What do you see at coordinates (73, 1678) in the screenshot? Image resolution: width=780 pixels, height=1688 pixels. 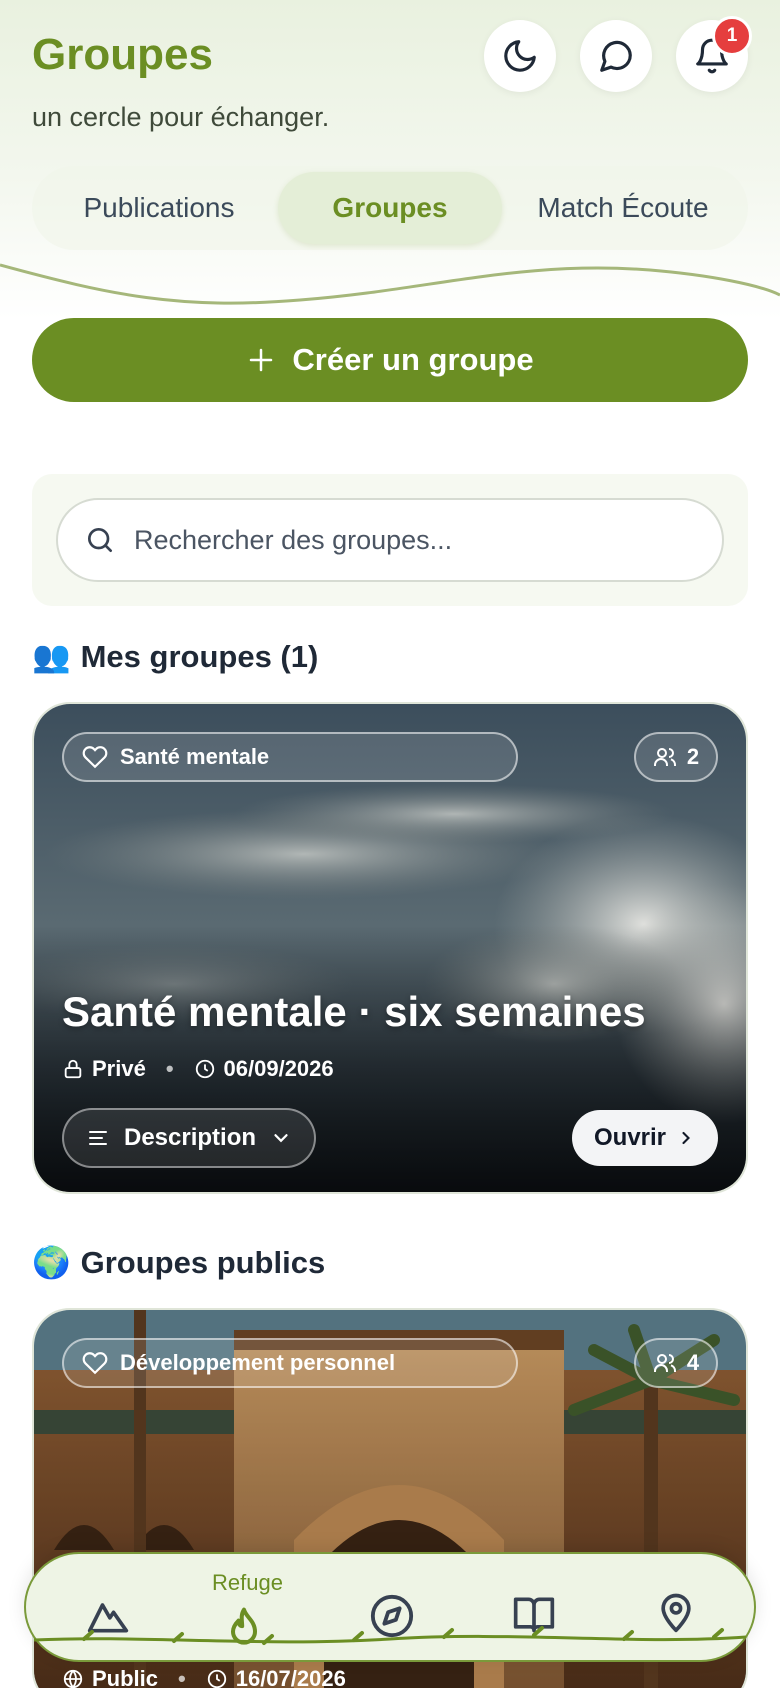 I see `globe-icon` at bounding box center [73, 1678].